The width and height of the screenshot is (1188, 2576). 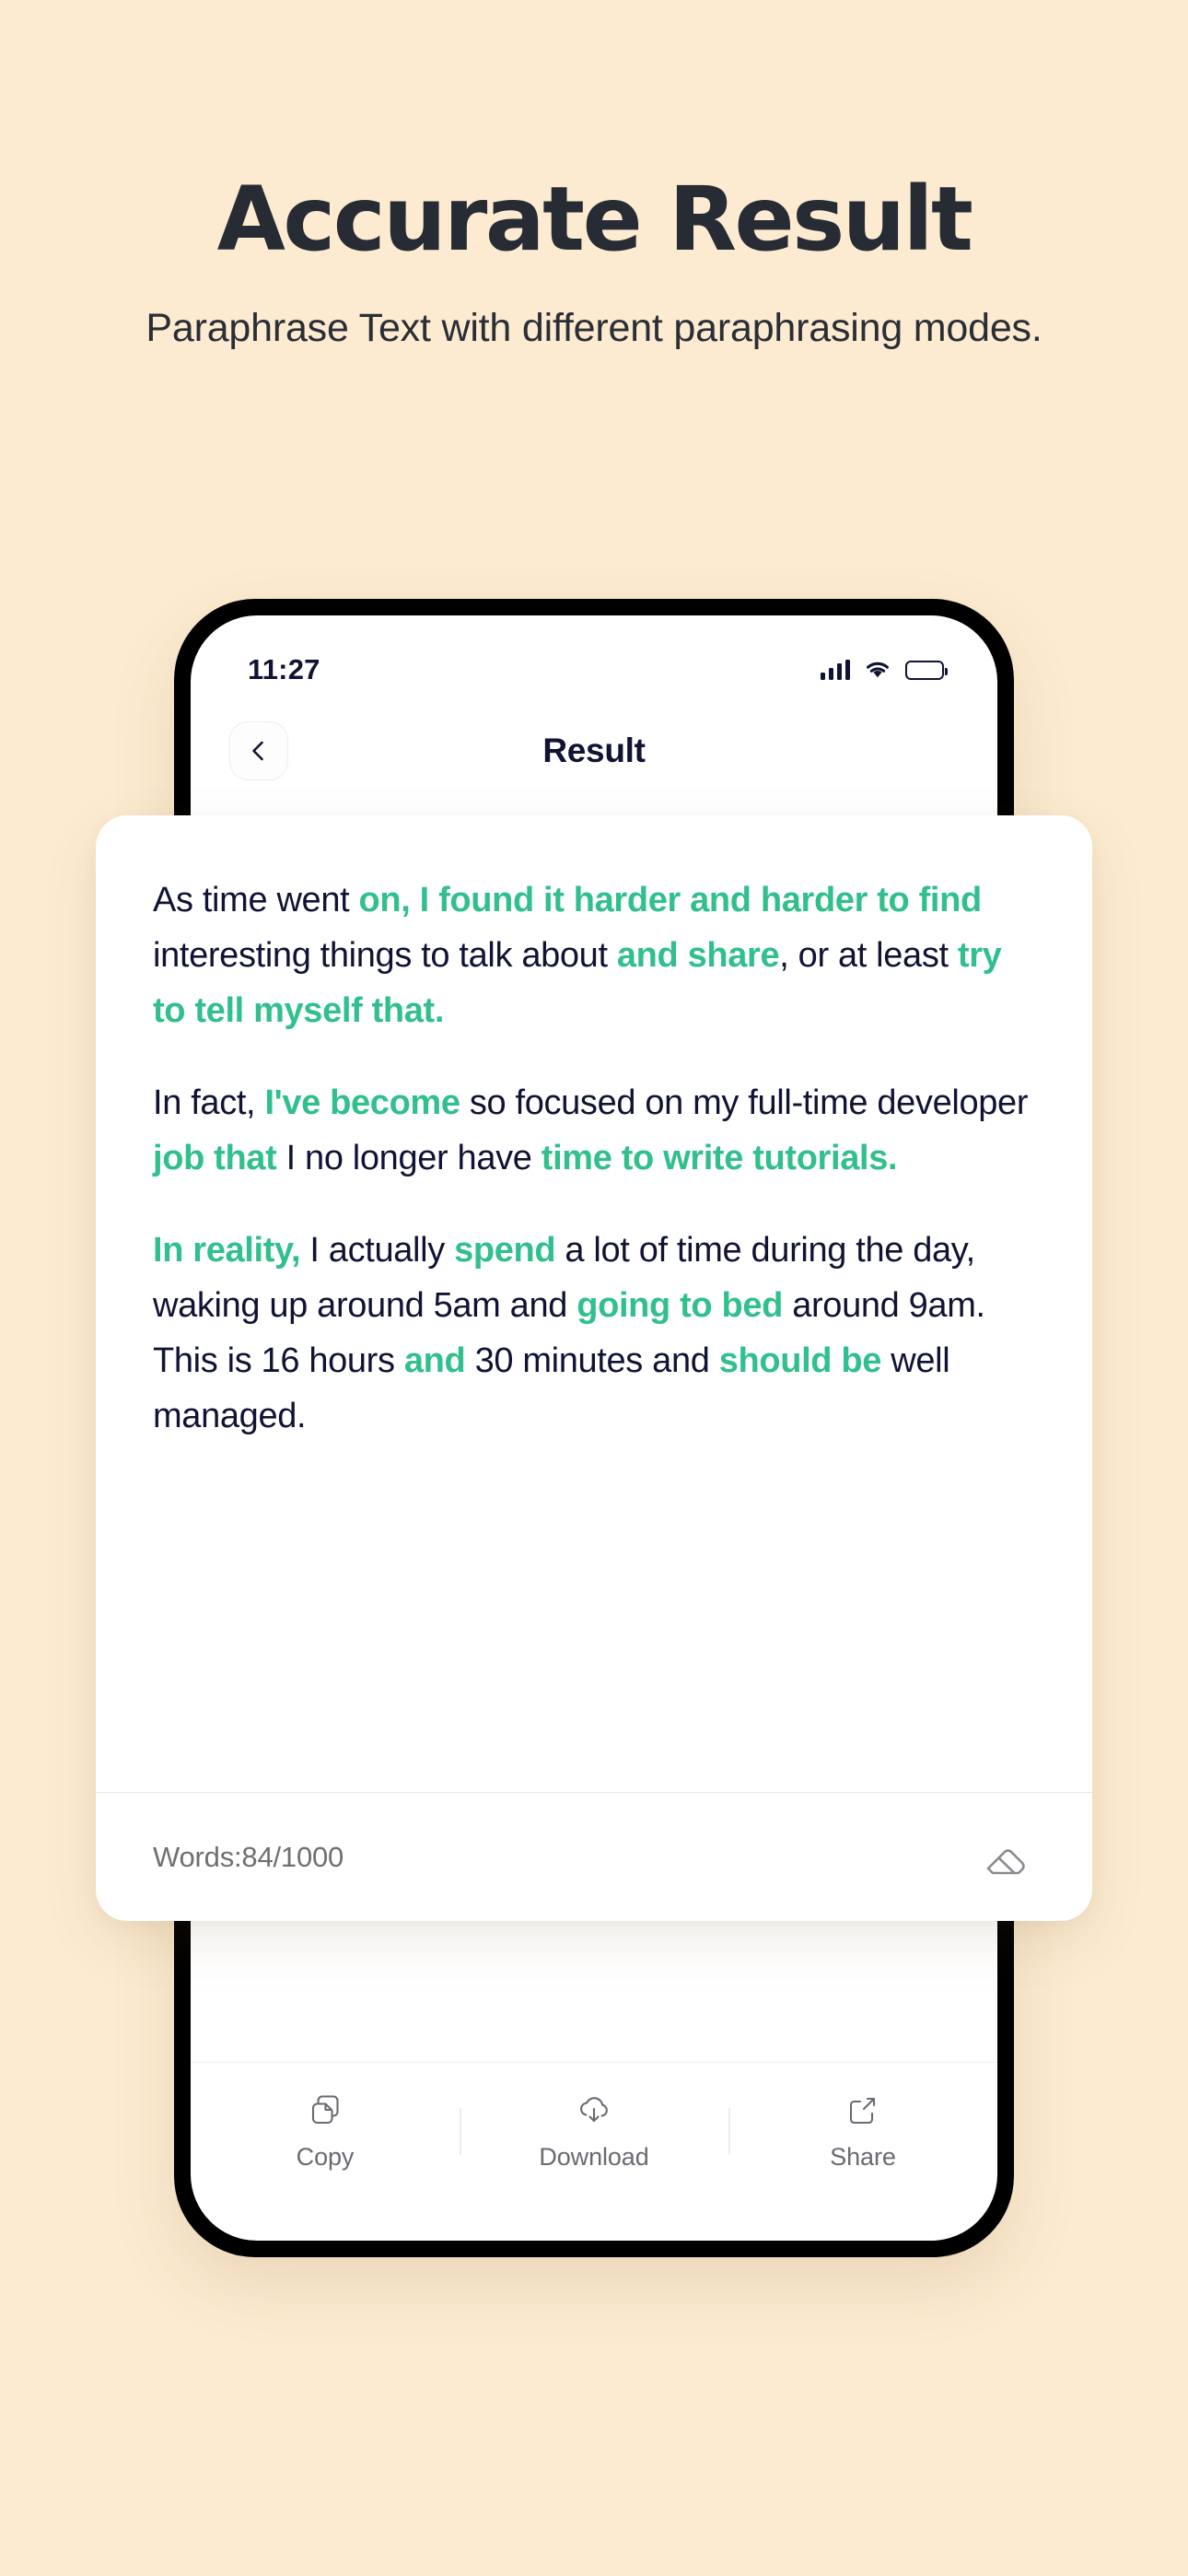 What do you see at coordinates (594, 2157) in the screenshot?
I see `download-label: Download` at bounding box center [594, 2157].